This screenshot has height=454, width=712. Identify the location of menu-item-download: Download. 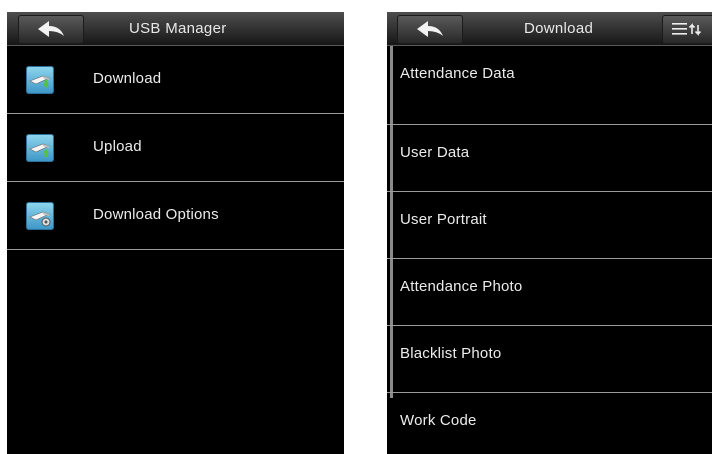
(175, 80).